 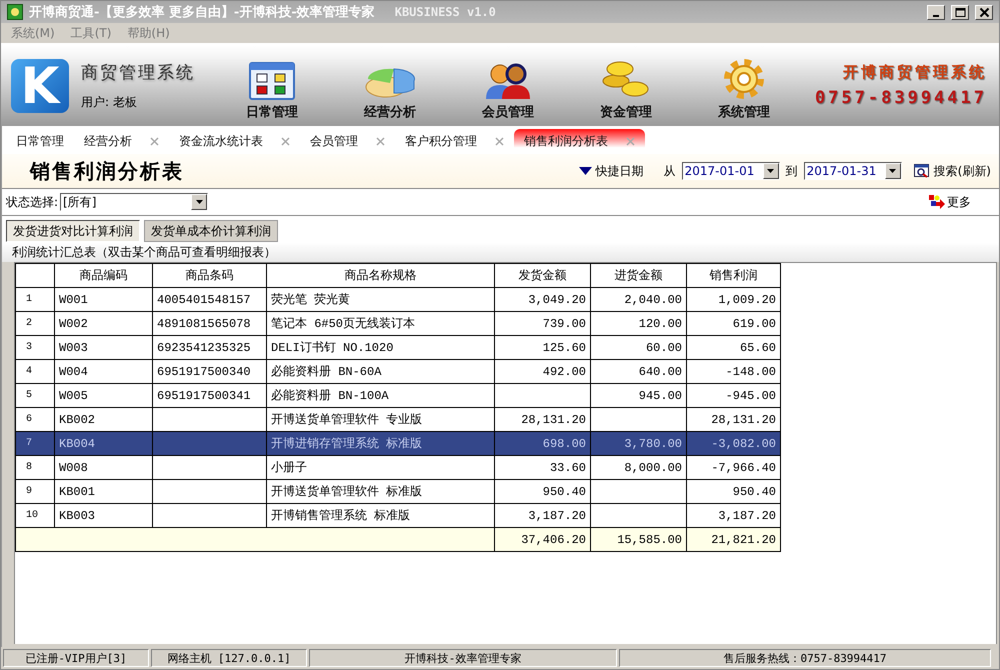 I want to click on app-logo: K, so click(x=40, y=85).